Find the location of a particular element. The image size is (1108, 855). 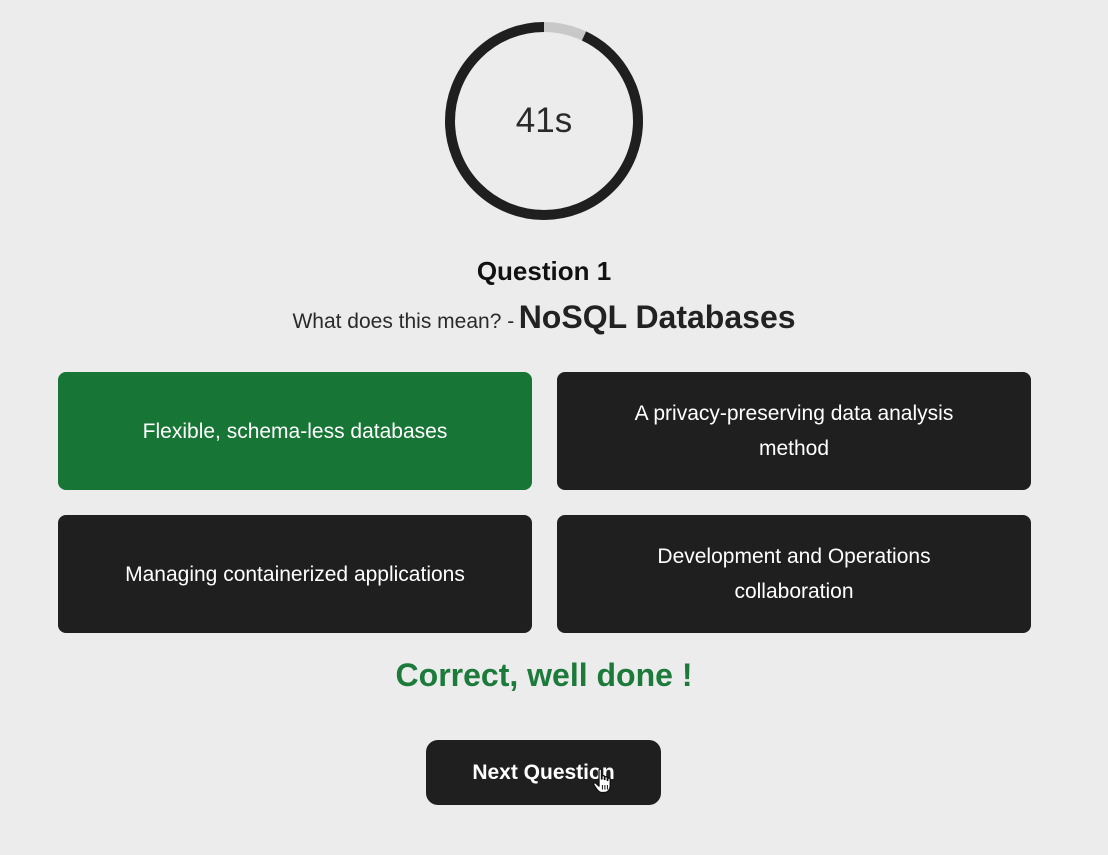

question-prompt-line: What does this mean? - NoSQL Databases is located at coordinates (544, 317).